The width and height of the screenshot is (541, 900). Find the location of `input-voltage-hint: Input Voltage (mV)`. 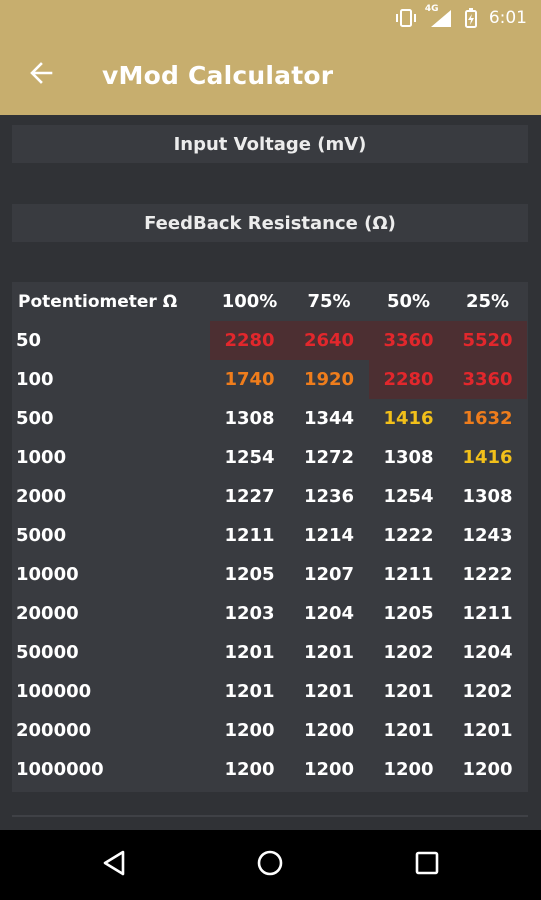

input-voltage-hint: Input Voltage (mV) is located at coordinates (270, 144).